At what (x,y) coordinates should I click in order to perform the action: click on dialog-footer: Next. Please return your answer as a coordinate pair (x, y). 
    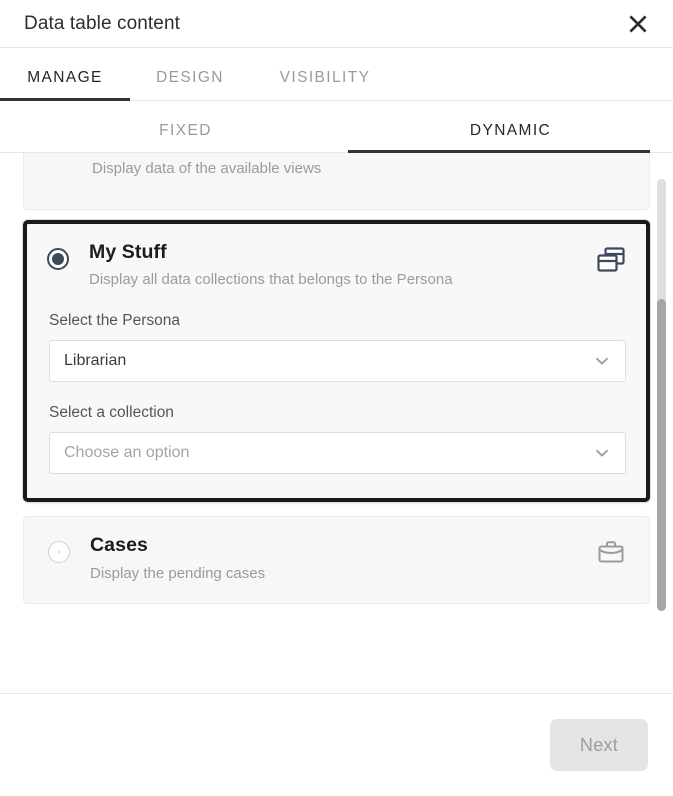
    Looking at the image, I should click on (336, 744).